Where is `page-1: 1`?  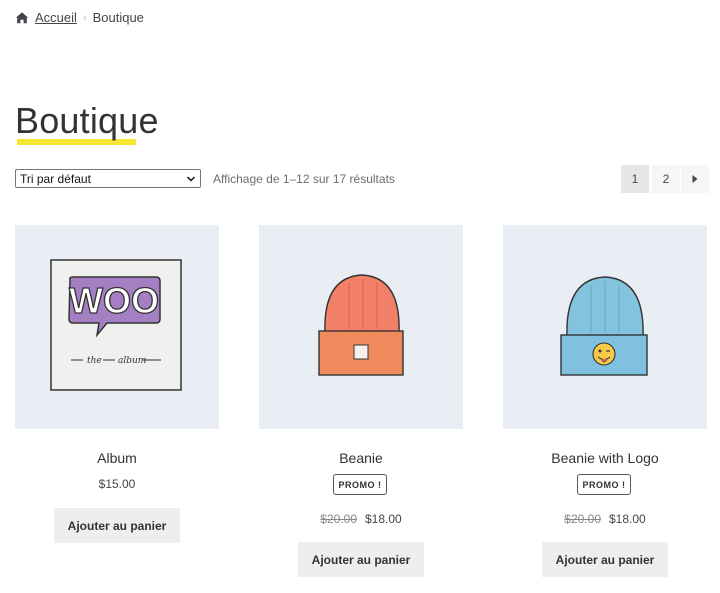 page-1: 1 is located at coordinates (635, 179).